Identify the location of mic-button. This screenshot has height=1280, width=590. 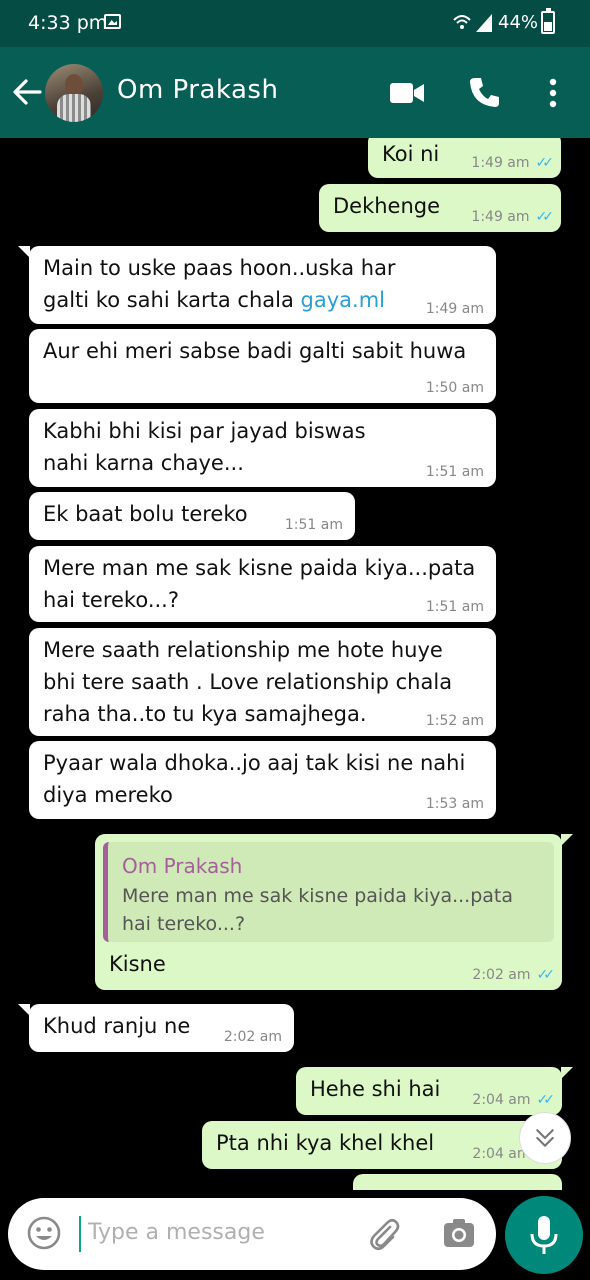
(544, 1235).